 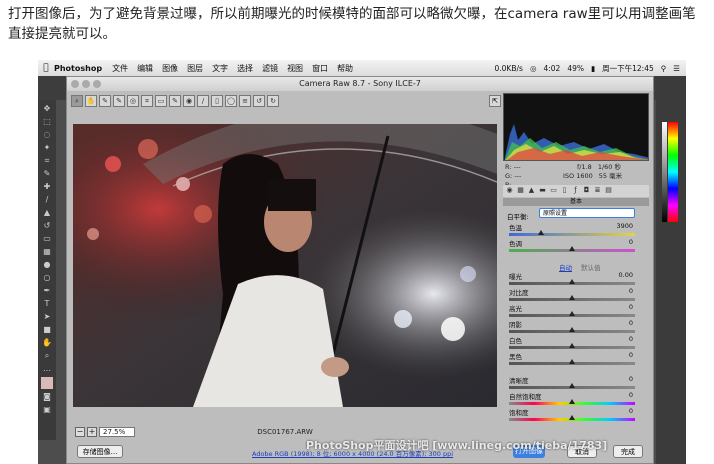 What do you see at coordinates (676, 68) in the screenshot?
I see `menu-list-icon: ☰` at bounding box center [676, 68].